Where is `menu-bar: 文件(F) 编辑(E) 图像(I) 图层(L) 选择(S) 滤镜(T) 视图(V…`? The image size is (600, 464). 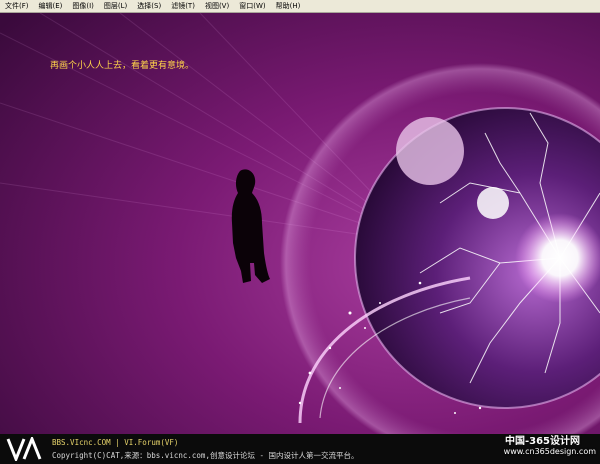 menu-bar: 文件(F) 编辑(E) 图像(I) 图层(L) 选择(S) 滤镜(T) 视图(V… is located at coordinates (300, 6).